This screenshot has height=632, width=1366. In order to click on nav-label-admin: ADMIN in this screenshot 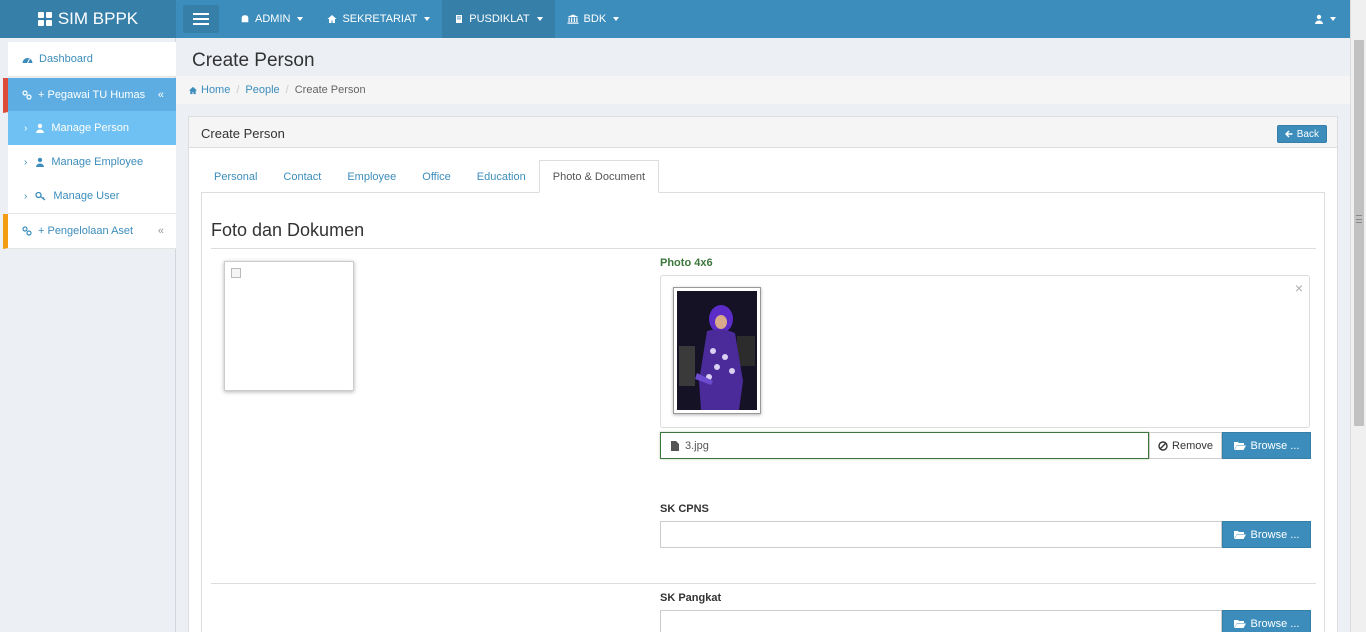, I will do `click(273, 19)`.